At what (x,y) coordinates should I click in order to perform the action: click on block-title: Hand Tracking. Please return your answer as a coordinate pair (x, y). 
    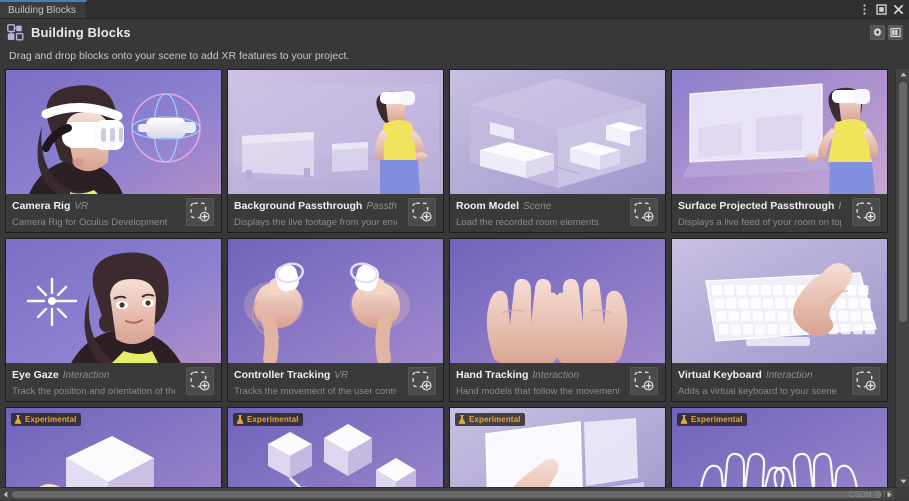
    Looking at the image, I should click on (492, 375).